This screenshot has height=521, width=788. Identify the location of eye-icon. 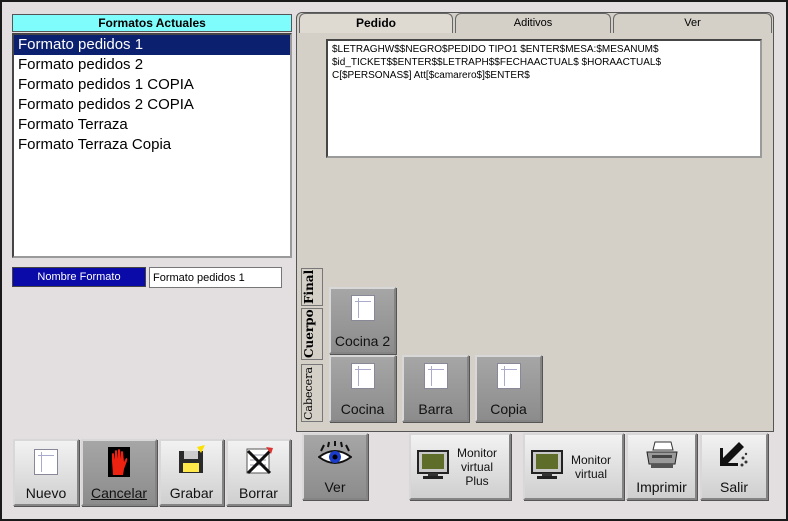
(335, 456).